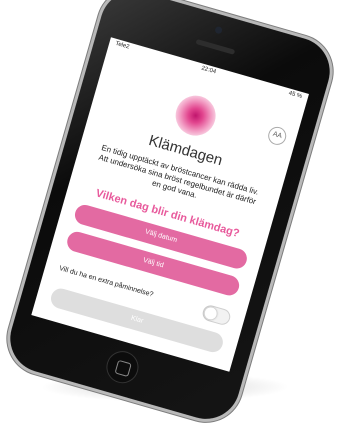 The height and width of the screenshot is (427, 340). What do you see at coordinates (211, 313) in the screenshot?
I see `toggle-knob` at bounding box center [211, 313].